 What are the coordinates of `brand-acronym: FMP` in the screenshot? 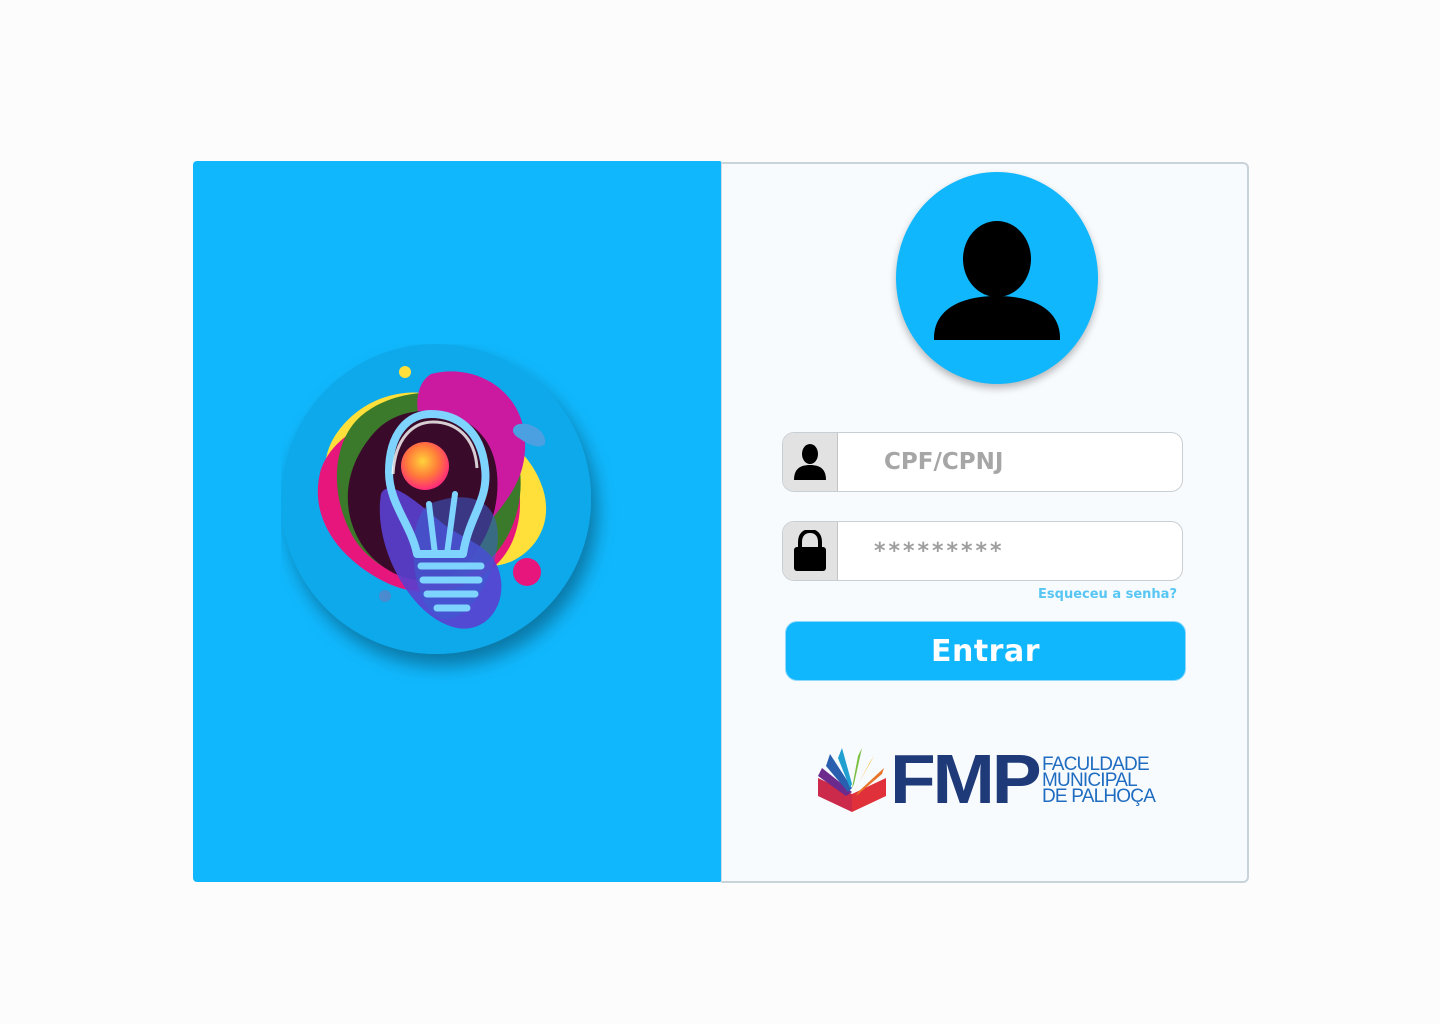 It's located at (966, 779).